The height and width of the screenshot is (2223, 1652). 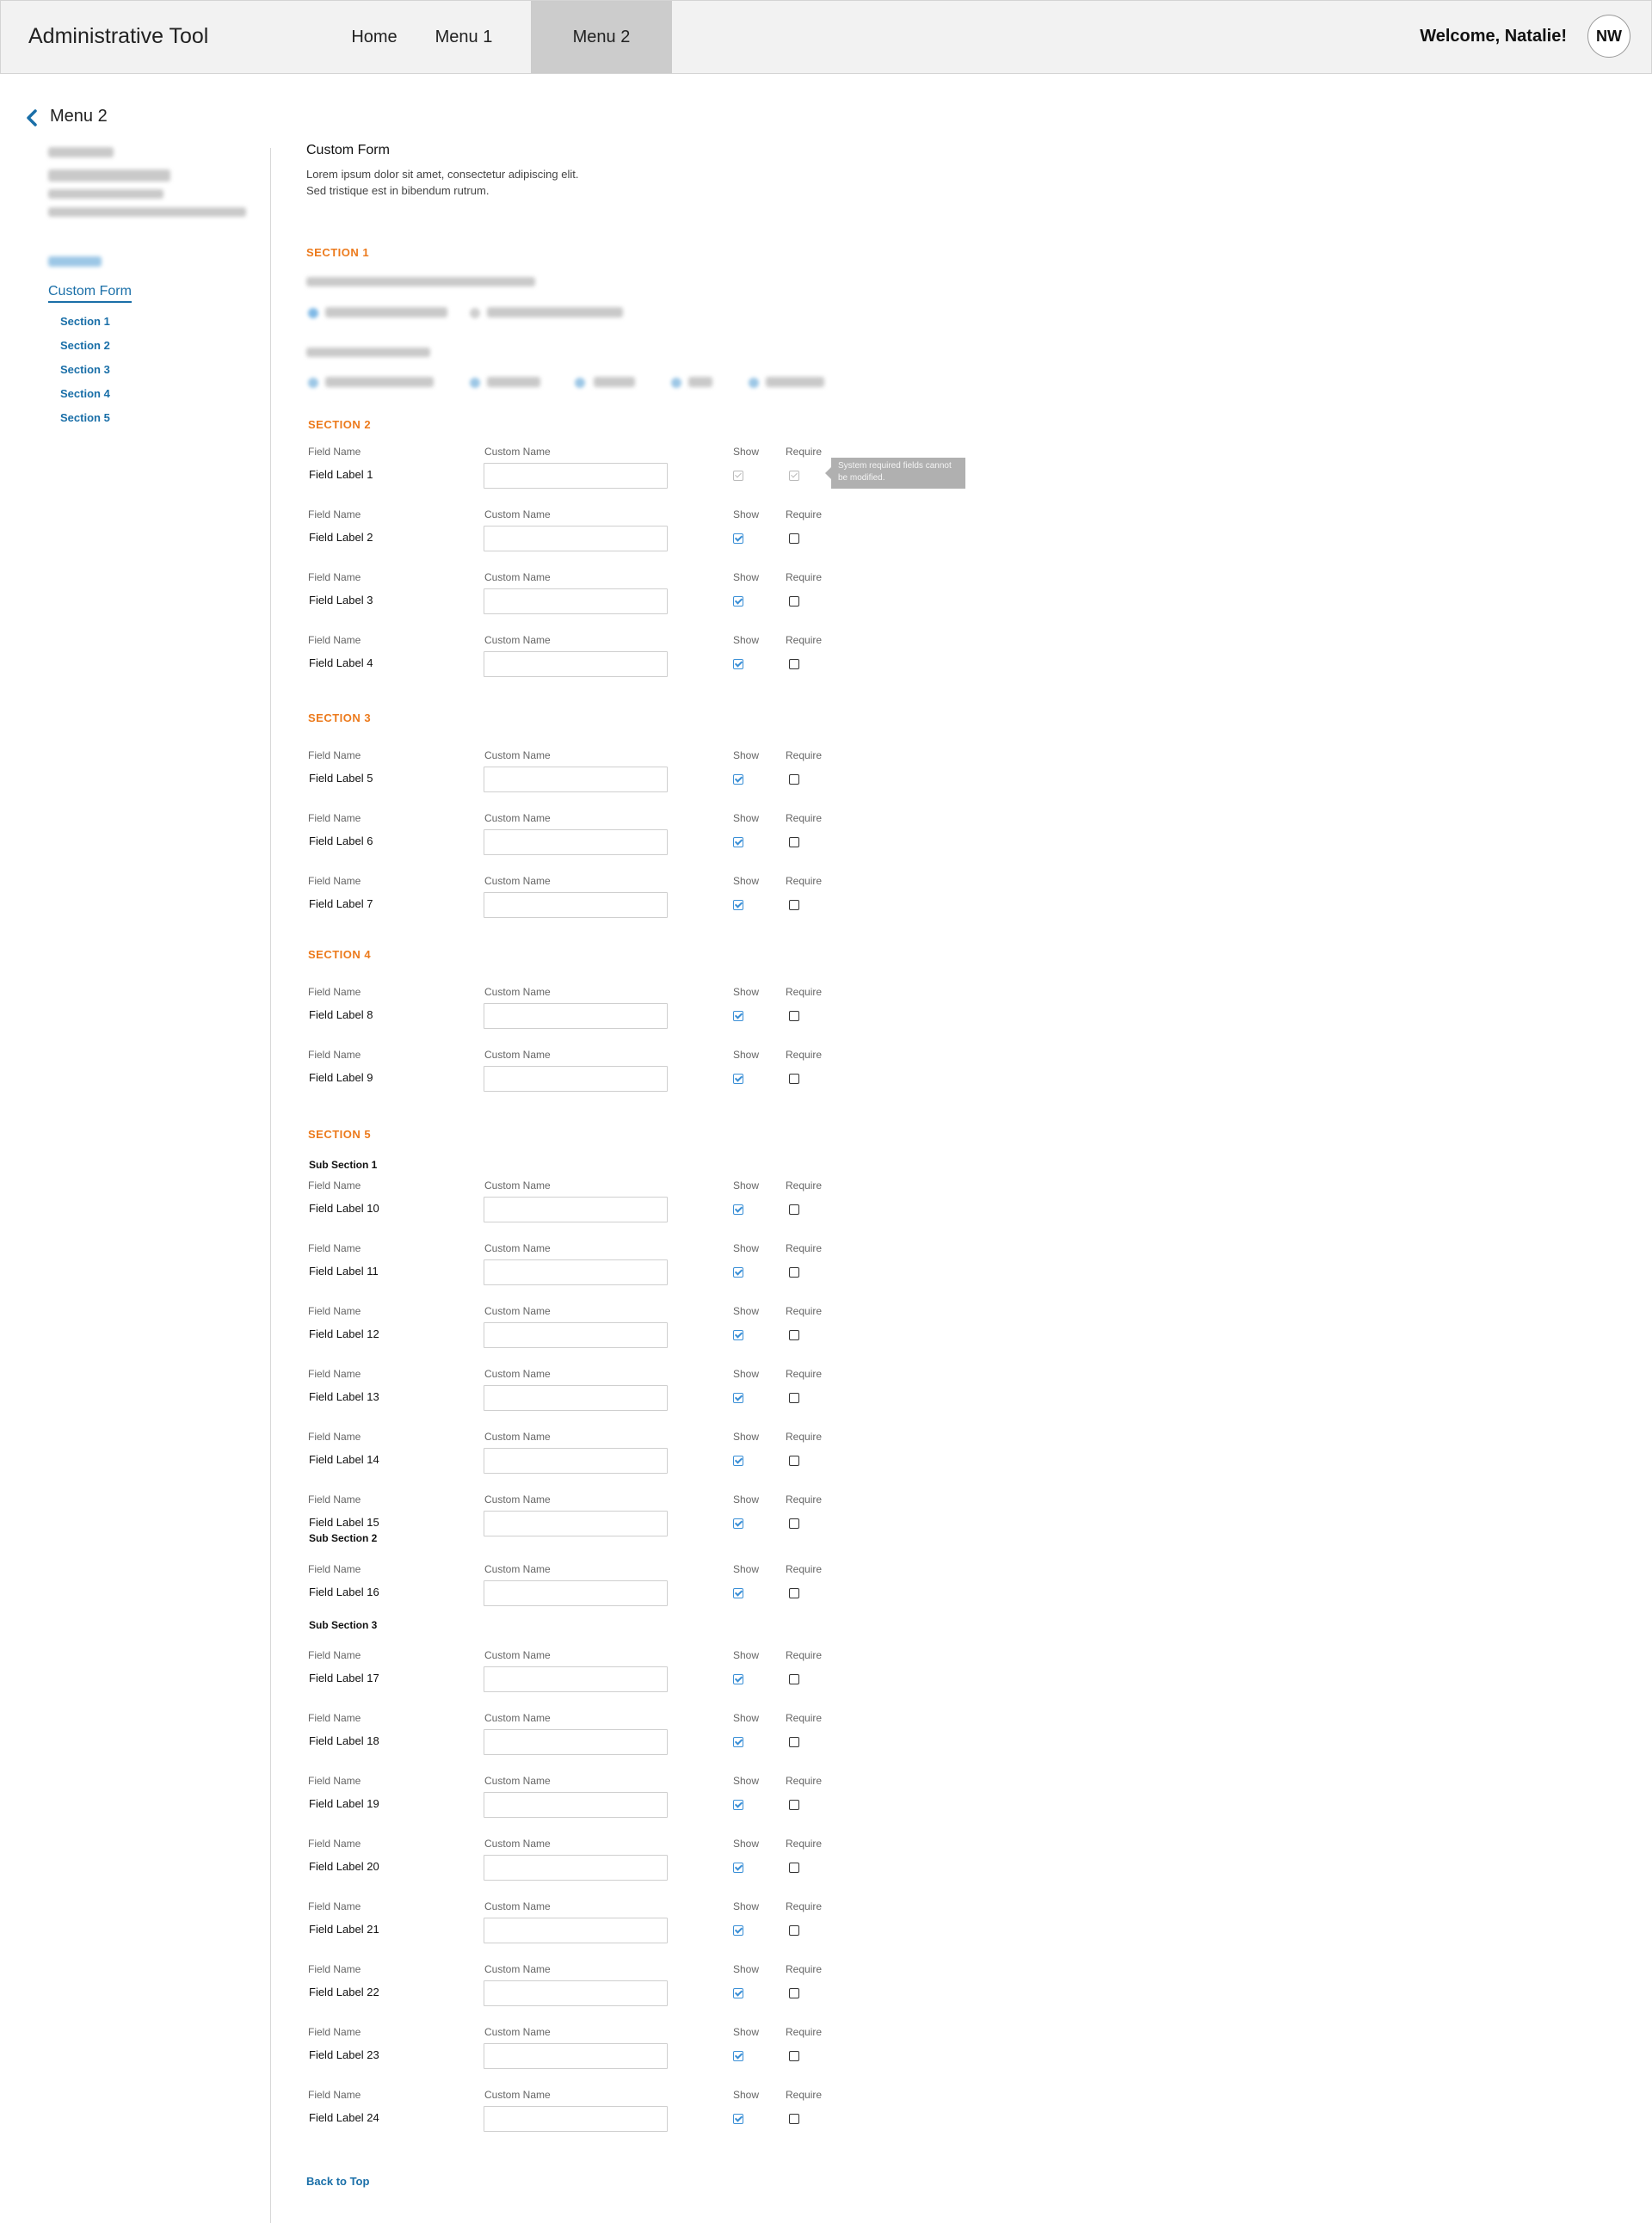 I want to click on avatar: NW, so click(x=1608, y=37).